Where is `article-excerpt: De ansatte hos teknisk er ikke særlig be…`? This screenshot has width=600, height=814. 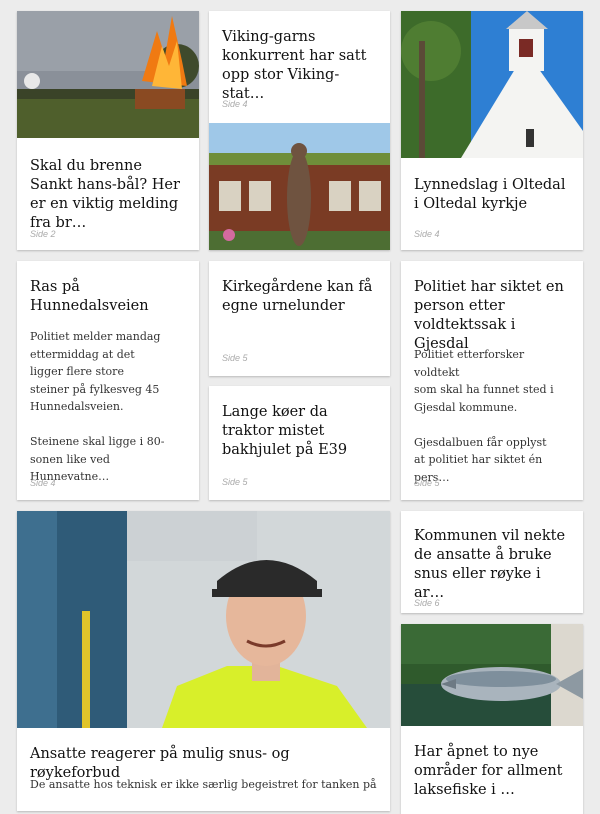
article-excerpt: De ansatte hos teknisk er ikke særlig be… is located at coordinates (205, 784).